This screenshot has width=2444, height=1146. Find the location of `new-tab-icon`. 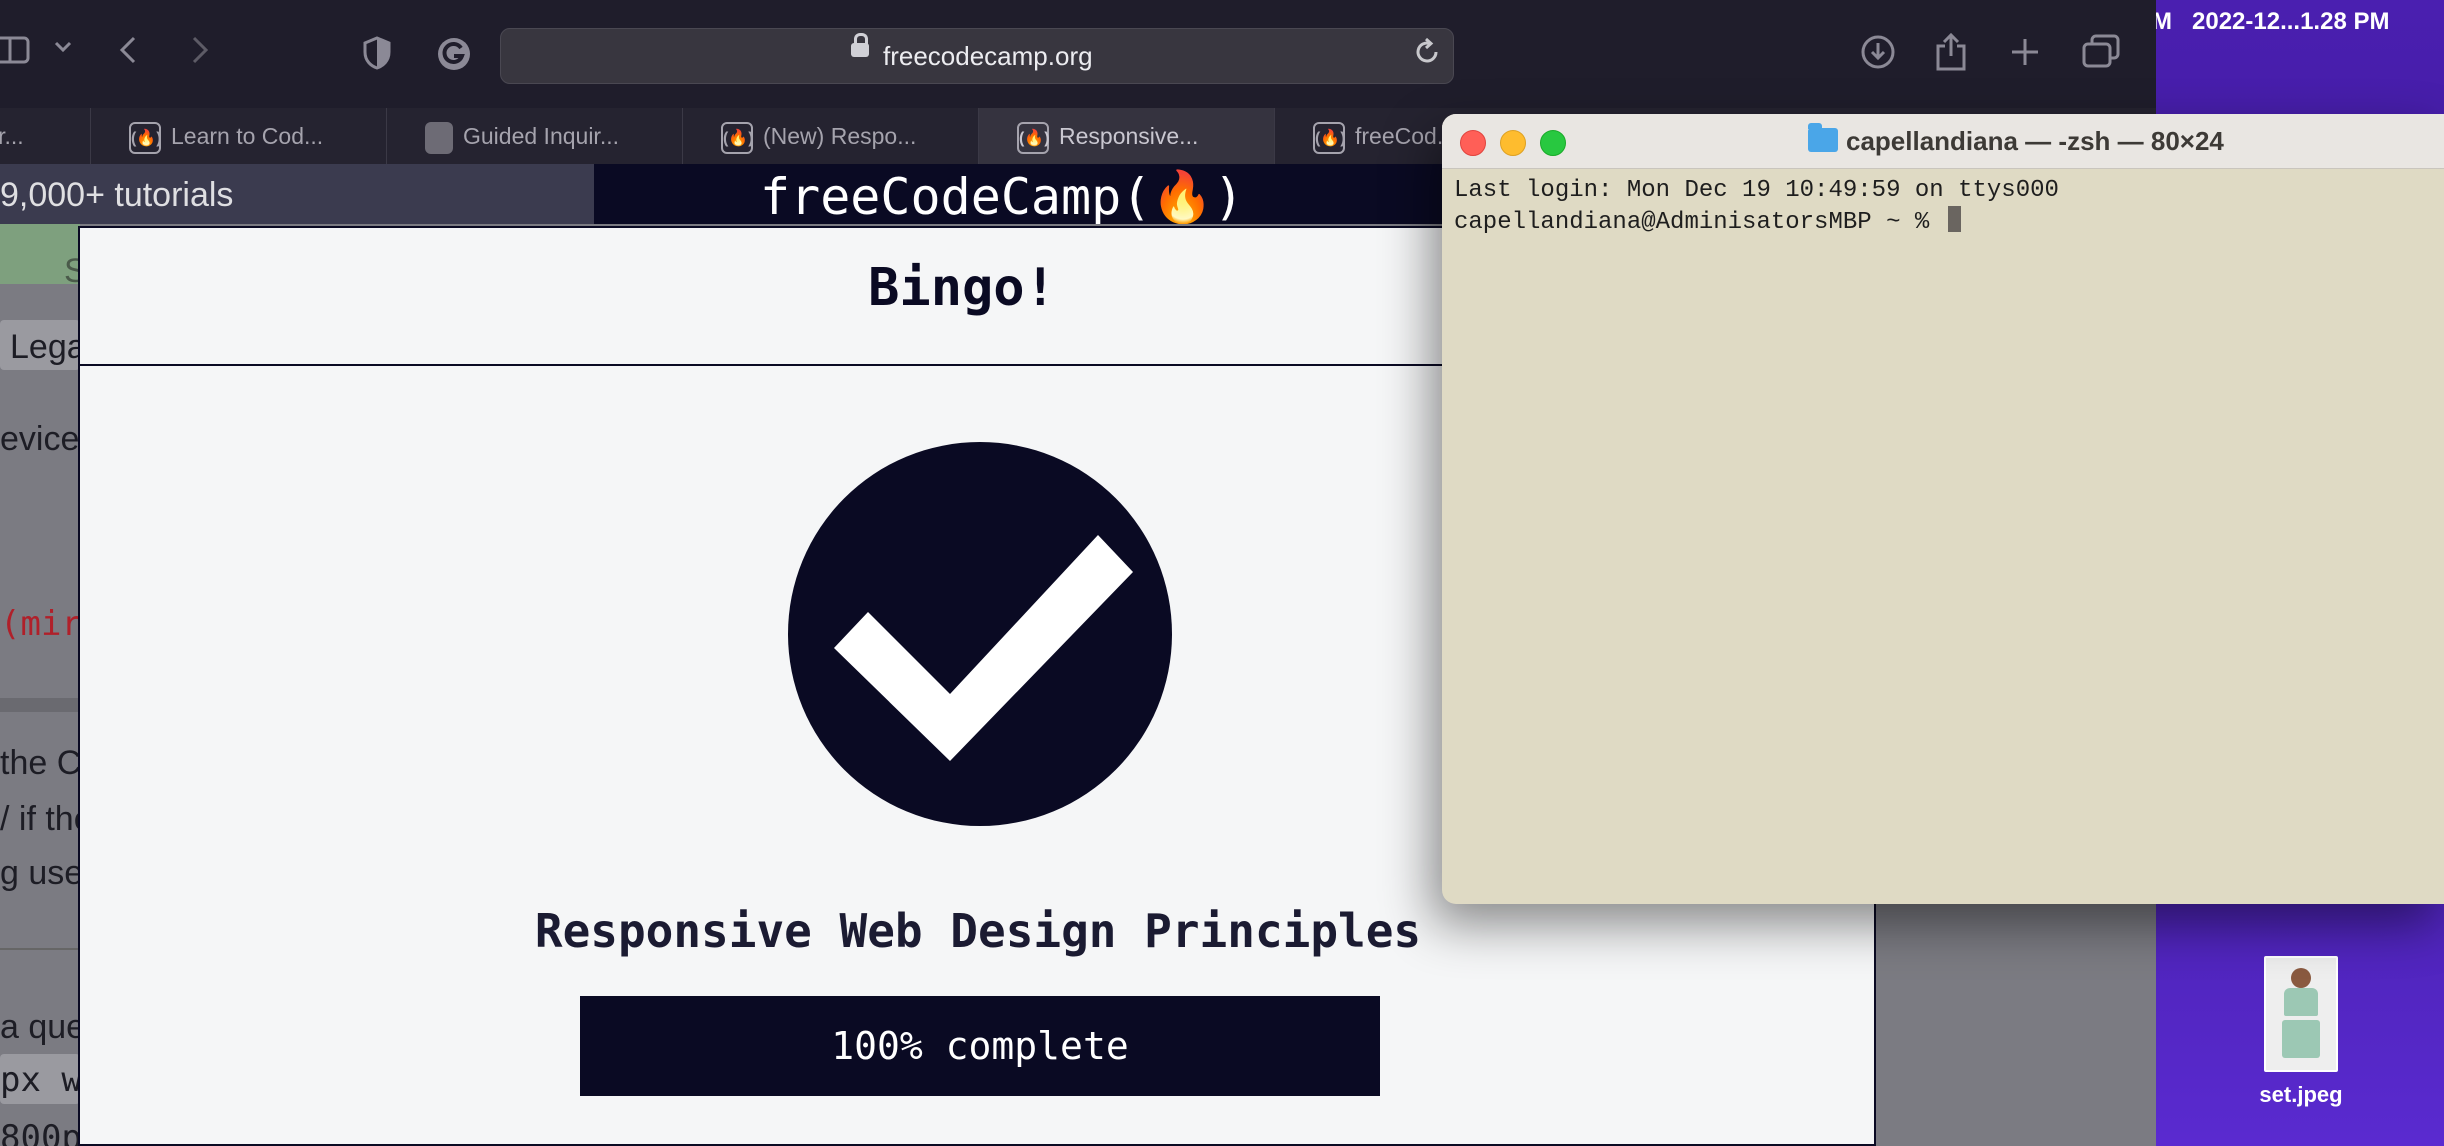

new-tab-icon is located at coordinates (2025, 56).